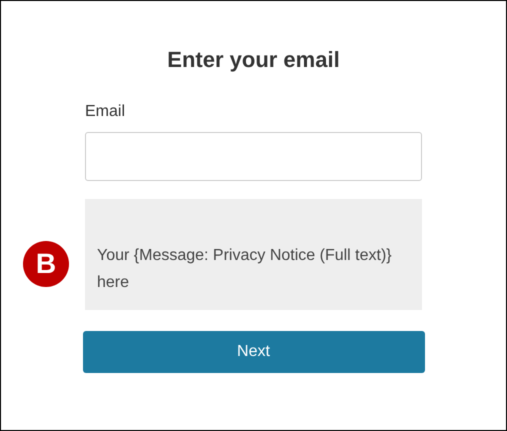  Describe the element at coordinates (46, 264) in the screenshot. I see `annotation-badge: B` at that location.